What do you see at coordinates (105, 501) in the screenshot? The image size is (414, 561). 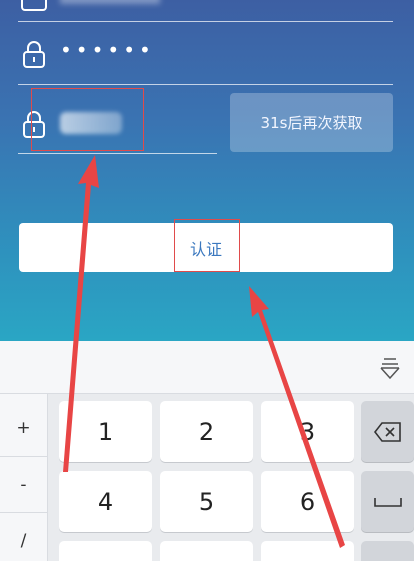 I see `key-4: 4` at bounding box center [105, 501].